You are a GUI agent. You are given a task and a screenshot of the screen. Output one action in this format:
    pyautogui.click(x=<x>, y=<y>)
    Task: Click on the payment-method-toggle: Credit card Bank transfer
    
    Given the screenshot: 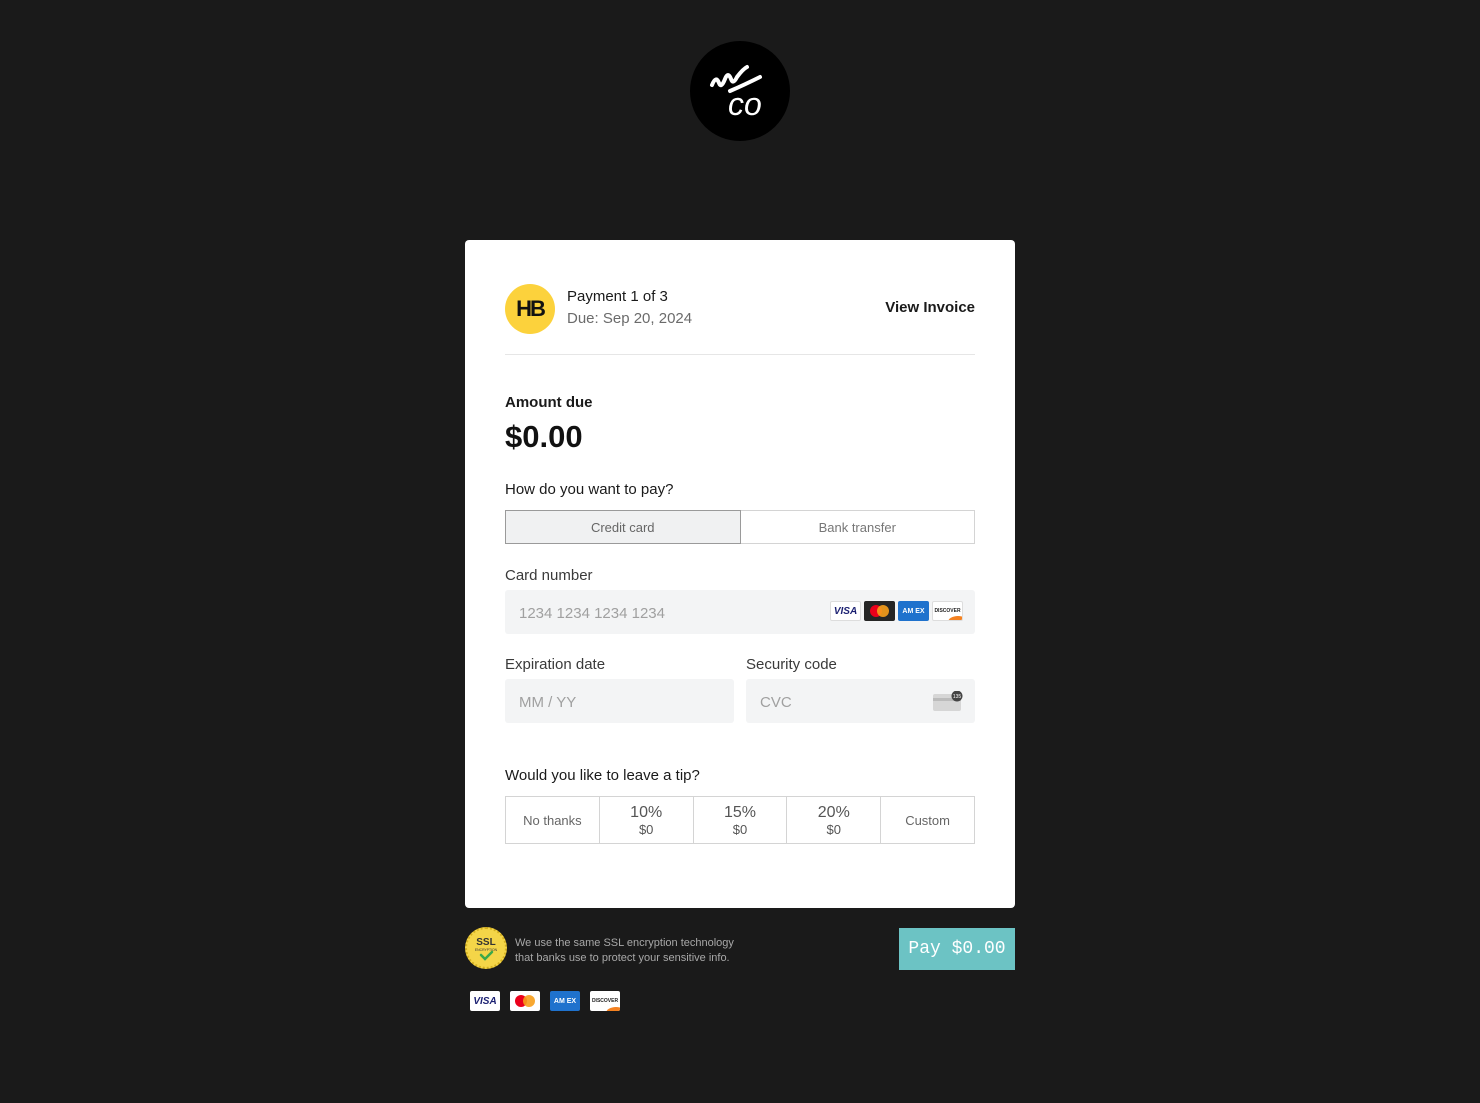 What is the action you would take?
    pyautogui.click(x=740, y=527)
    